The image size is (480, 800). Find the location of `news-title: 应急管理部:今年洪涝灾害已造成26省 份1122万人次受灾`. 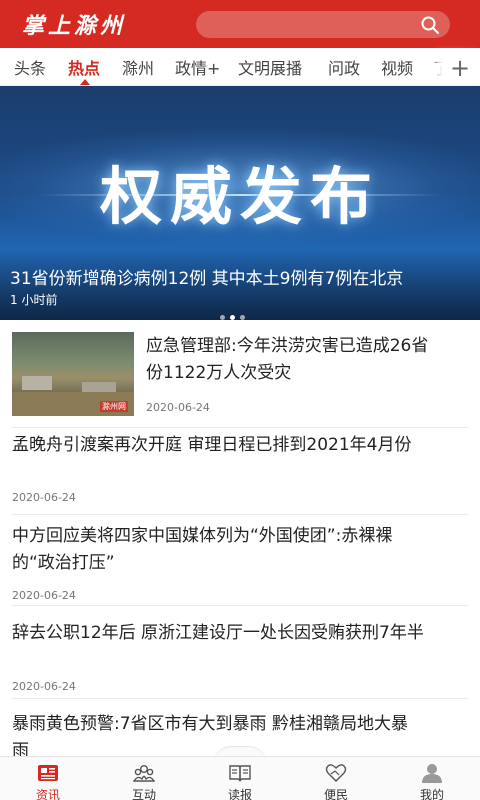

news-title: 应急管理部:今年洪涝灾害已造成26省 份1122万人次受灾 is located at coordinates (287, 360).